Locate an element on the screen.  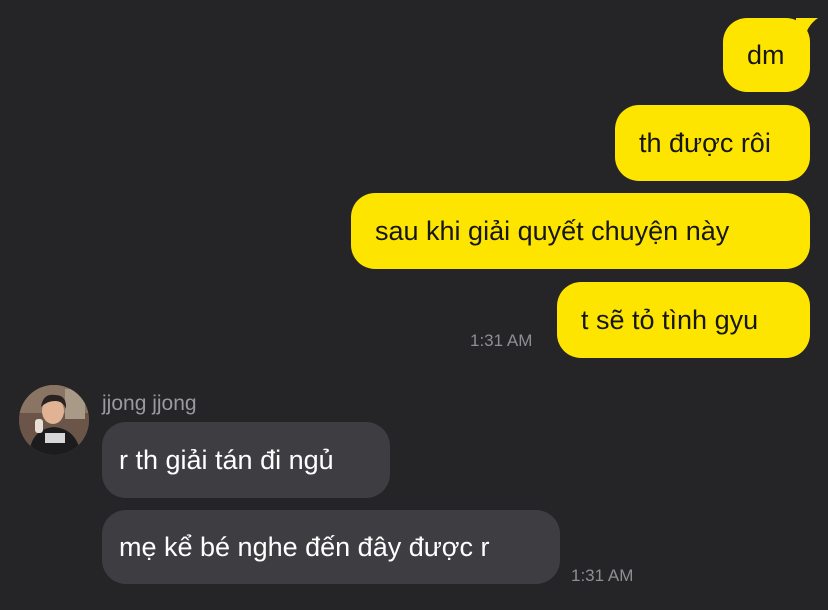
outgoing-message: t sẽ tỏ tình gyu is located at coordinates (683, 320).